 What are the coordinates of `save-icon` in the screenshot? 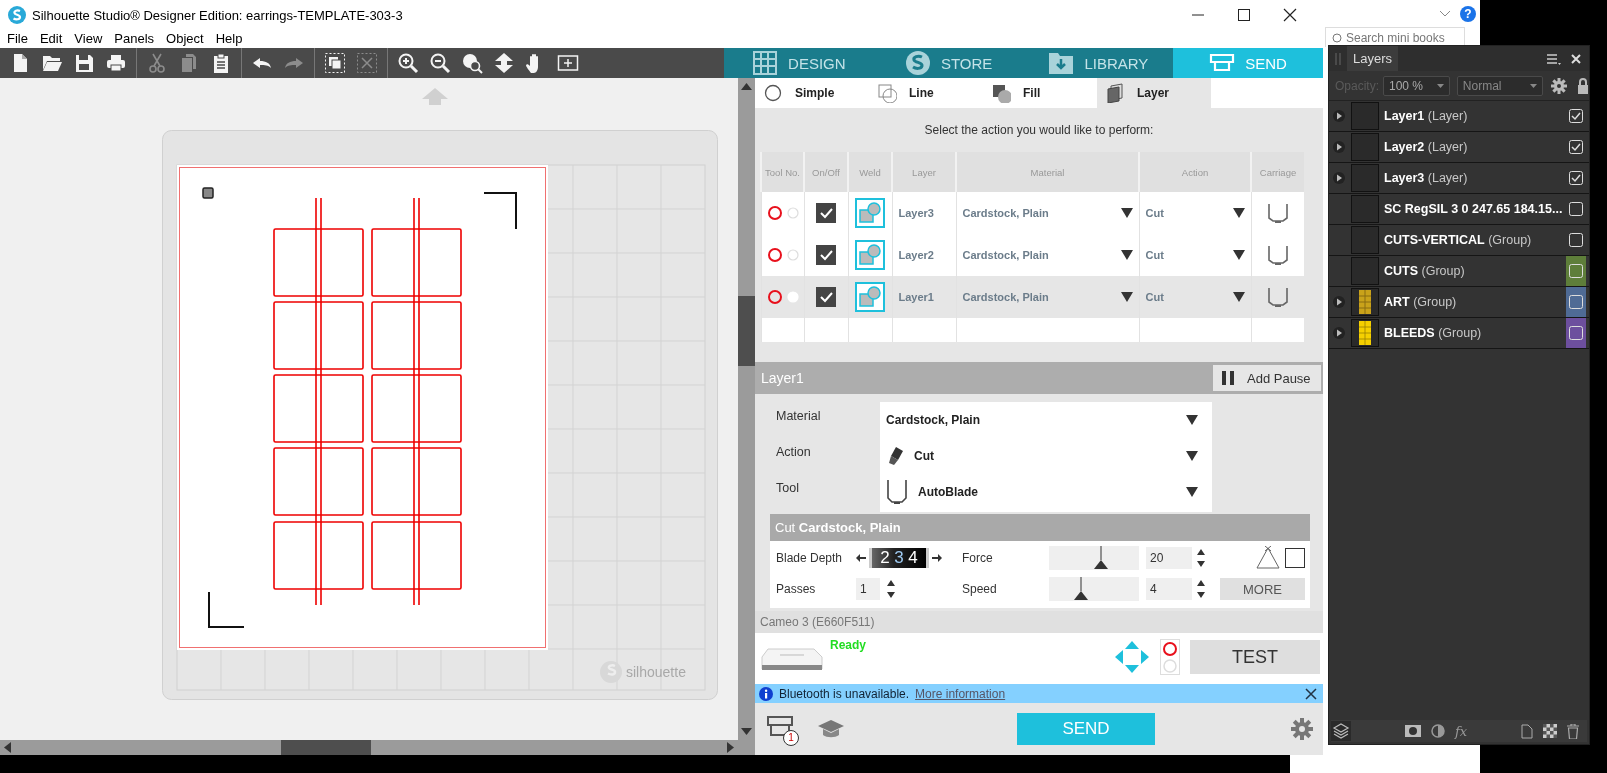 It's located at (84, 63).